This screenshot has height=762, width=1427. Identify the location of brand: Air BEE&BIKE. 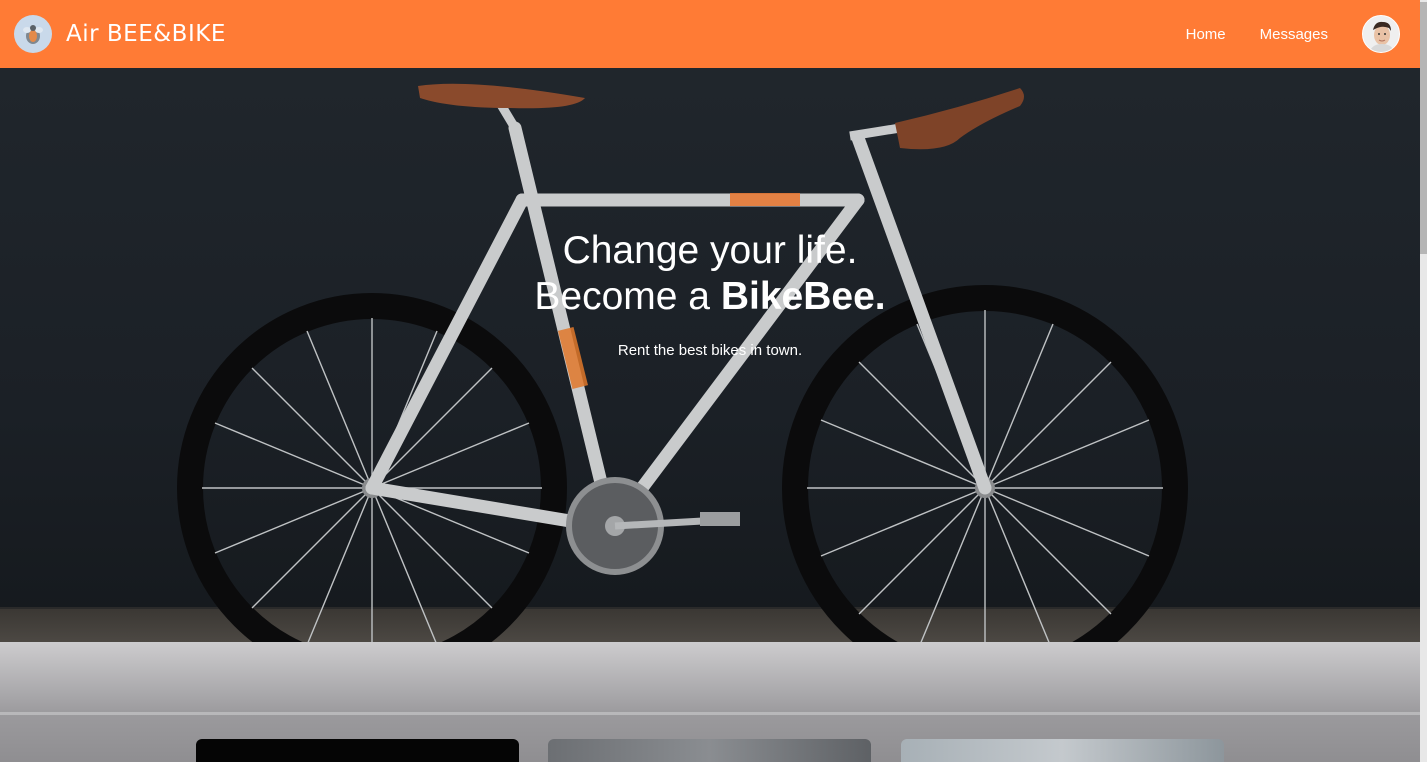
(120, 34).